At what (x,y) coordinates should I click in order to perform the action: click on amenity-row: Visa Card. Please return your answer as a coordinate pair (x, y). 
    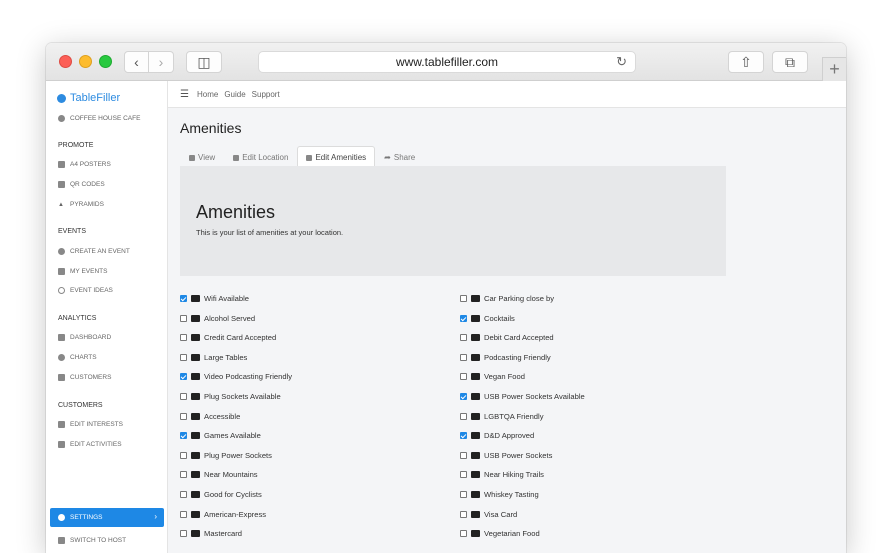
    Looking at the image, I should click on (488, 514).